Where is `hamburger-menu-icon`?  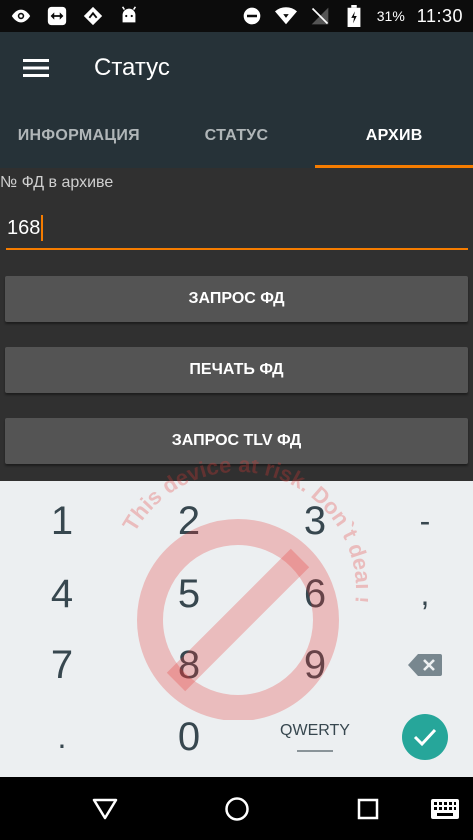 hamburger-menu-icon is located at coordinates (36, 68).